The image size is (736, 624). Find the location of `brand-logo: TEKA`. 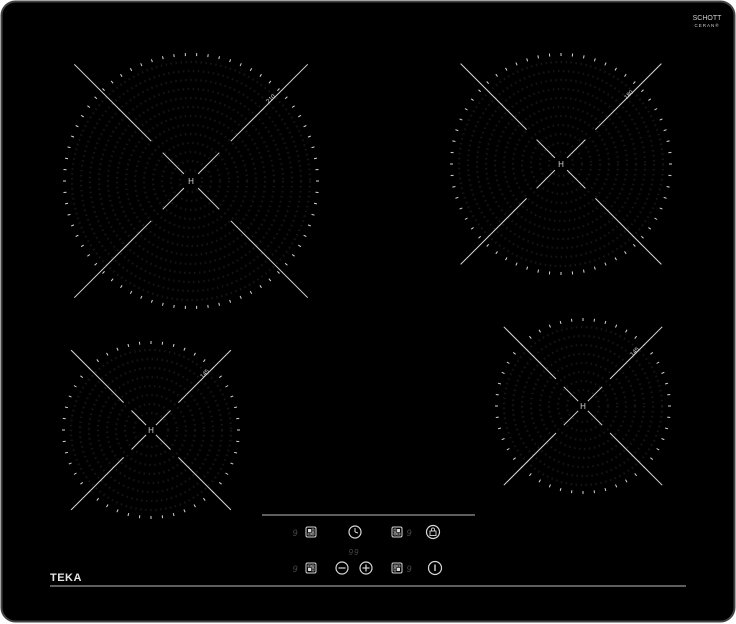

brand-logo: TEKA is located at coordinates (66, 578).